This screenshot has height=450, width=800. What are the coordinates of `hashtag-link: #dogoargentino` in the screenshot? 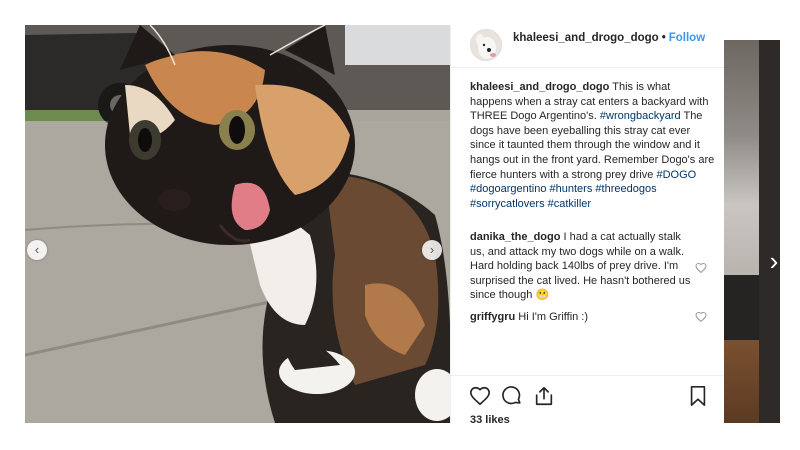 It's located at (508, 189).